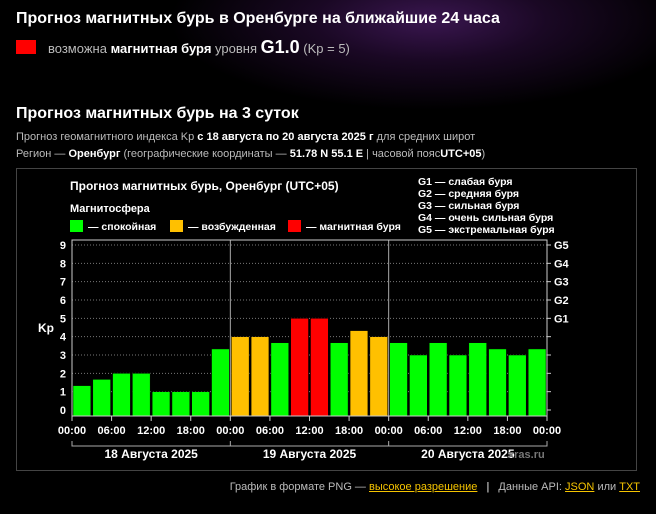 The image size is (656, 514). What do you see at coordinates (526, 455) in the screenshot?
I see `watermark: xras.ru` at bounding box center [526, 455].